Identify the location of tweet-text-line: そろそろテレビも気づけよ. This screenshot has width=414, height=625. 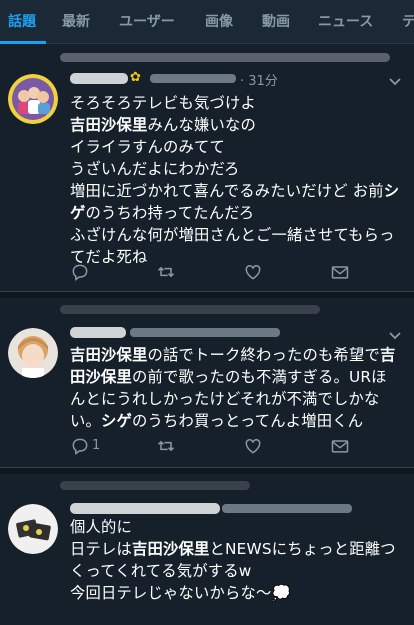
(237, 103).